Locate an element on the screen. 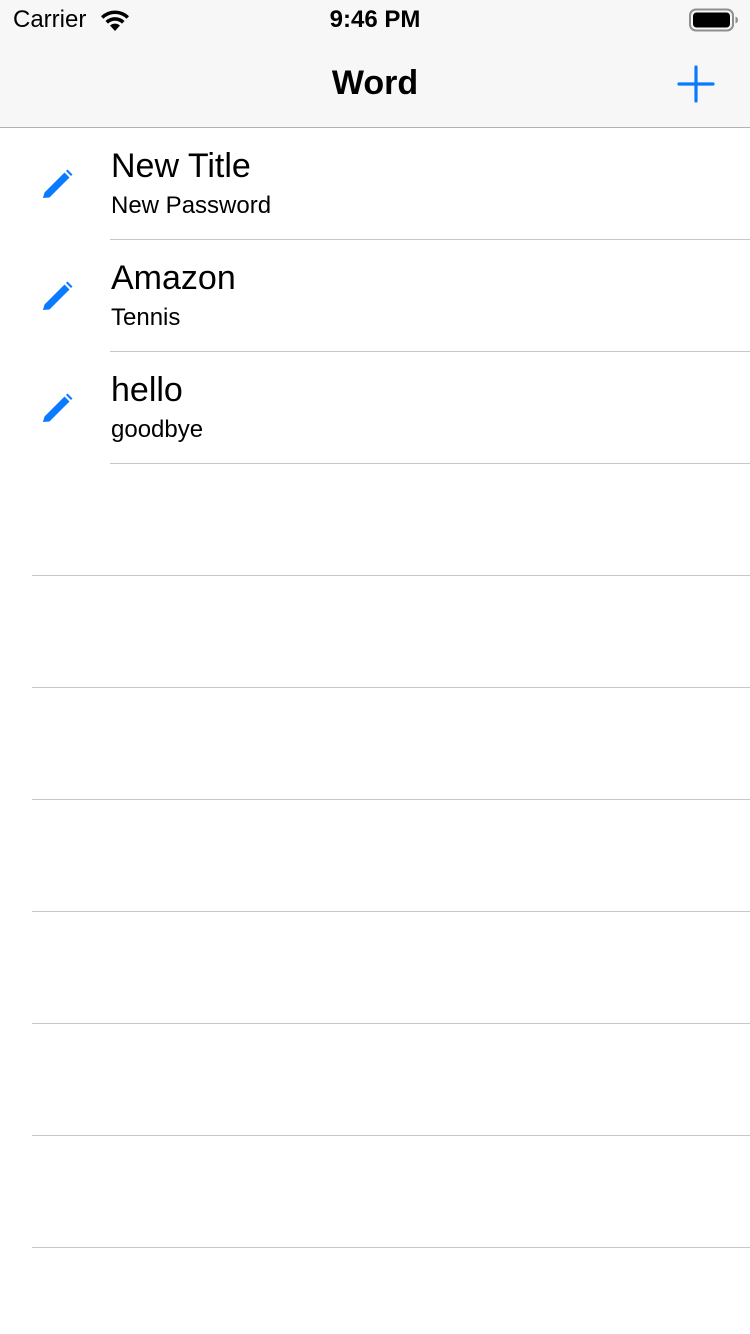  page-title: Word is located at coordinates (375, 83).